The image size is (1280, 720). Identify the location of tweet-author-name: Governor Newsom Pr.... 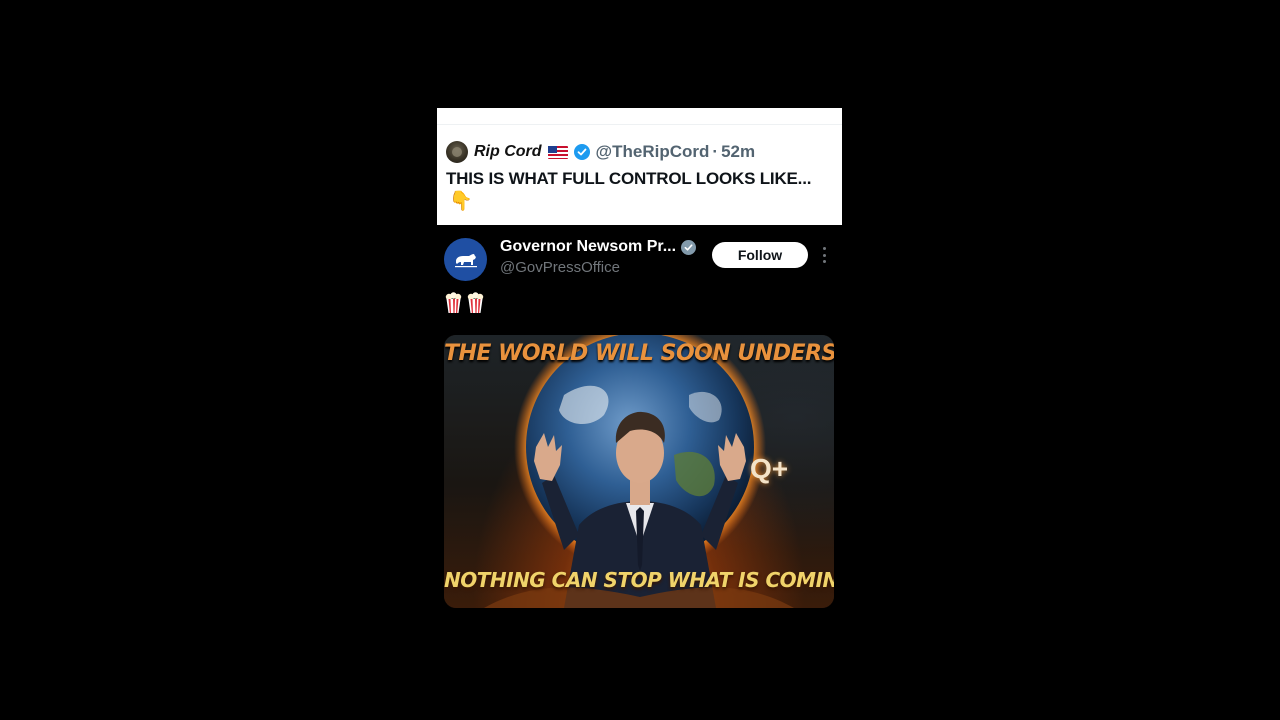
(598, 247).